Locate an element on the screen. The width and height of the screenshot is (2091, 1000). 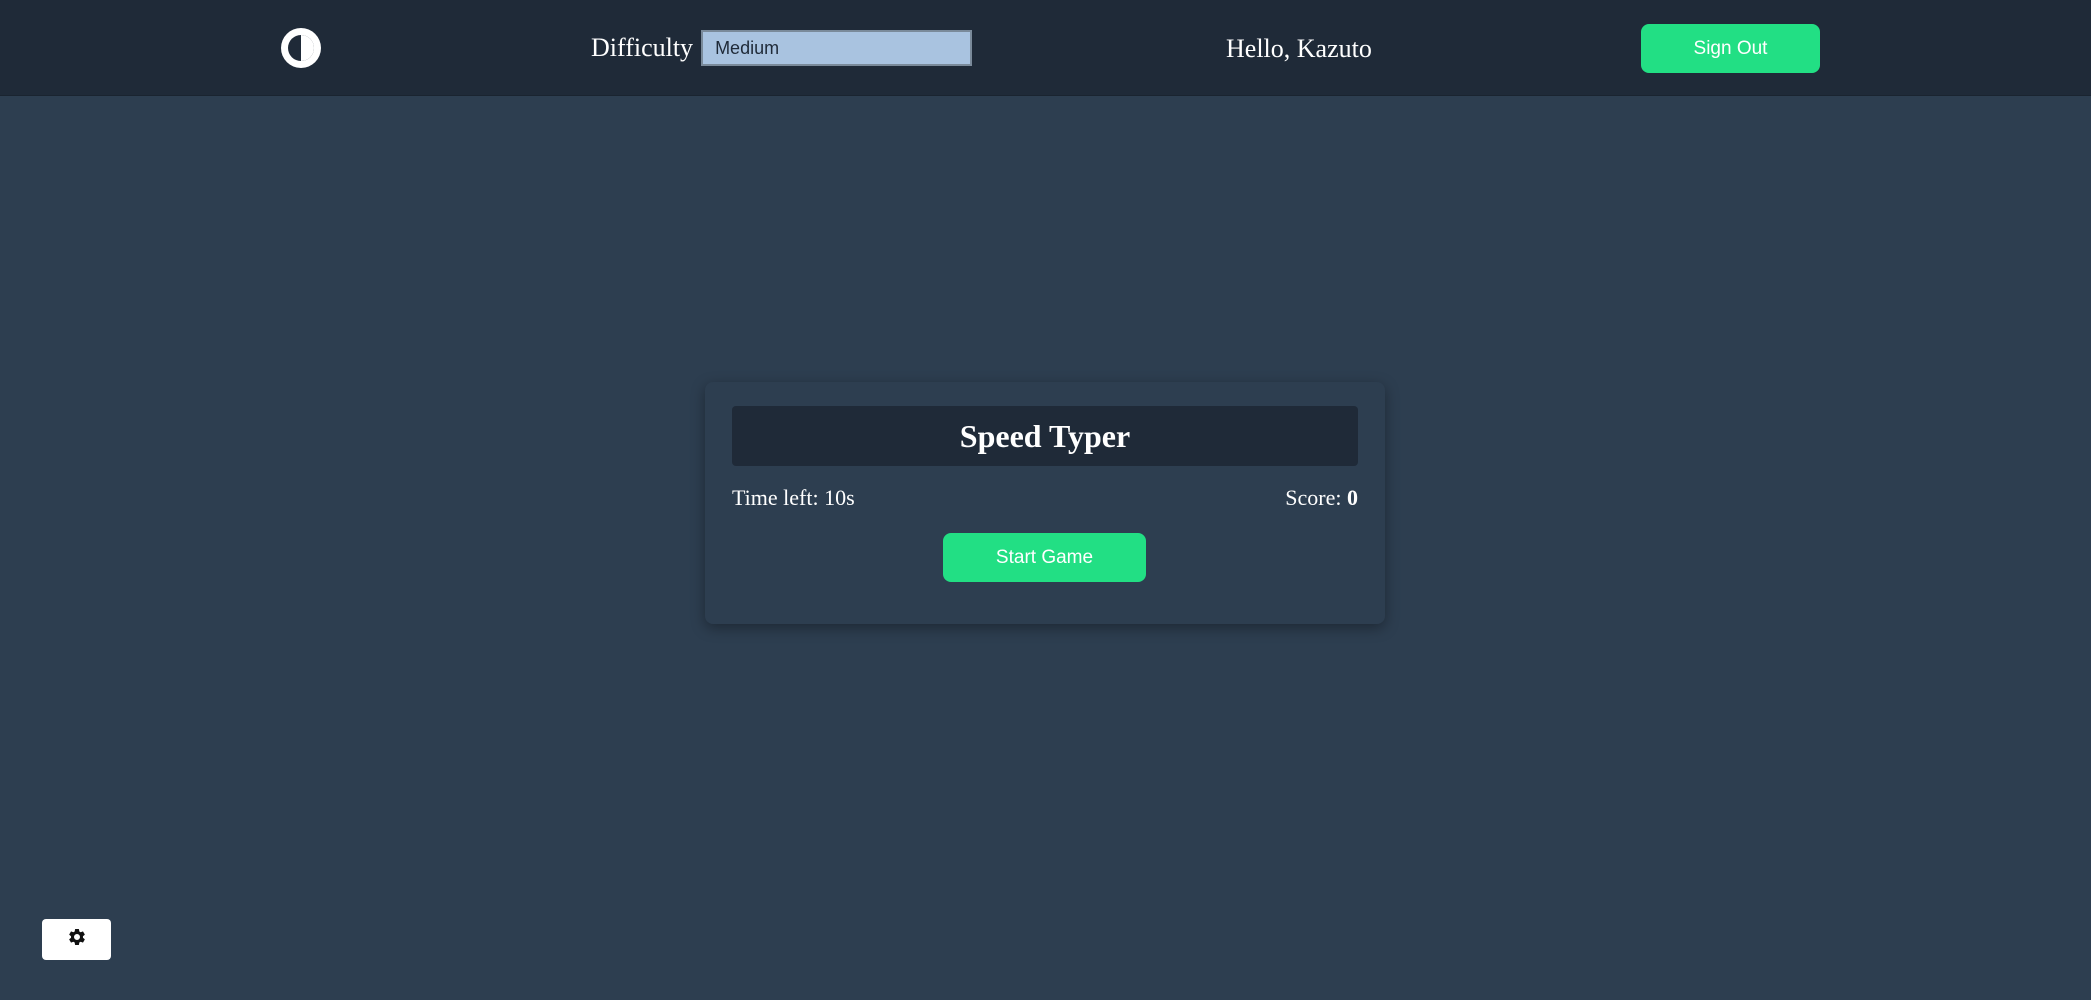
difficulty-control: Difficulty Medium is located at coordinates (782, 48).